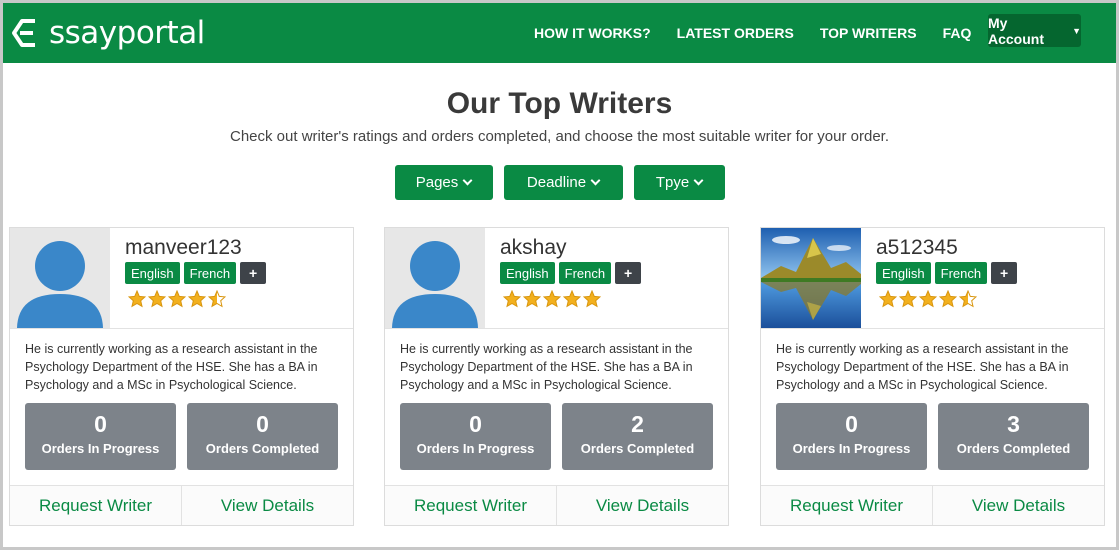 Image resolution: width=1119 pixels, height=550 pixels. I want to click on nav-how-it-works: HOW IT WORKS?, so click(592, 33).